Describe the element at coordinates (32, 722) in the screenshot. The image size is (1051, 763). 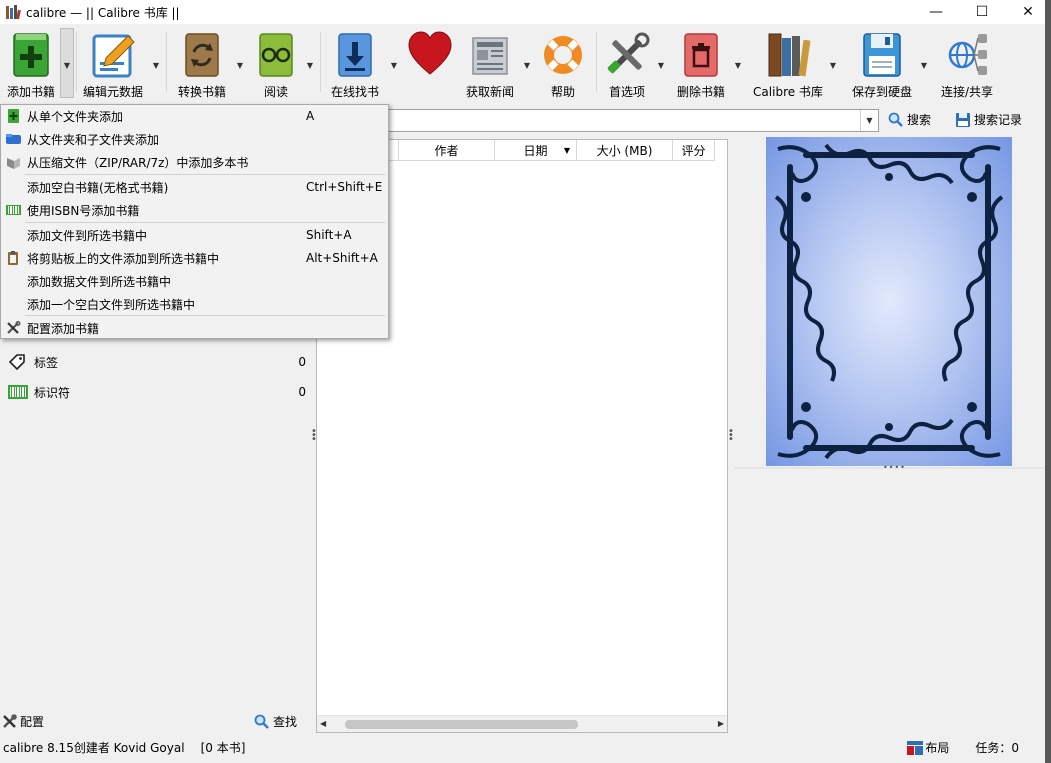
I see `configure-label: 配置` at that location.